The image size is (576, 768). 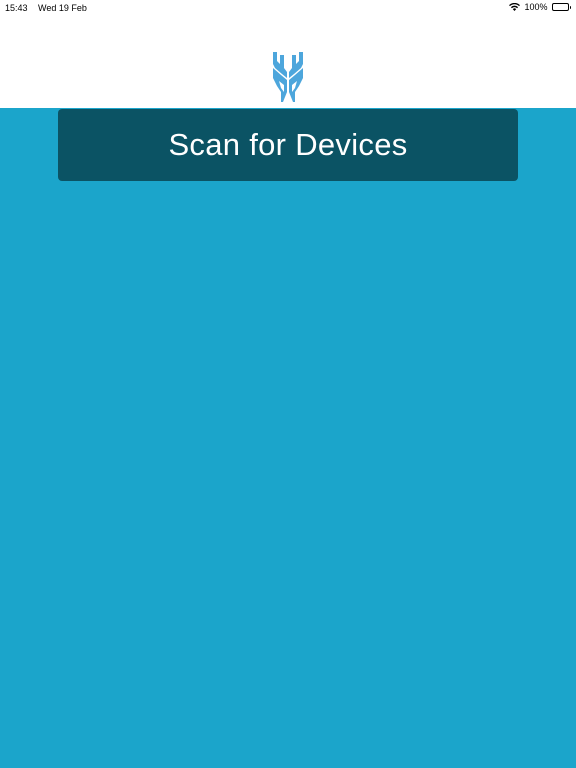 What do you see at coordinates (288, 145) in the screenshot?
I see `scan-for-devices-button: Scan for Devices` at bounding box center [288, 145].